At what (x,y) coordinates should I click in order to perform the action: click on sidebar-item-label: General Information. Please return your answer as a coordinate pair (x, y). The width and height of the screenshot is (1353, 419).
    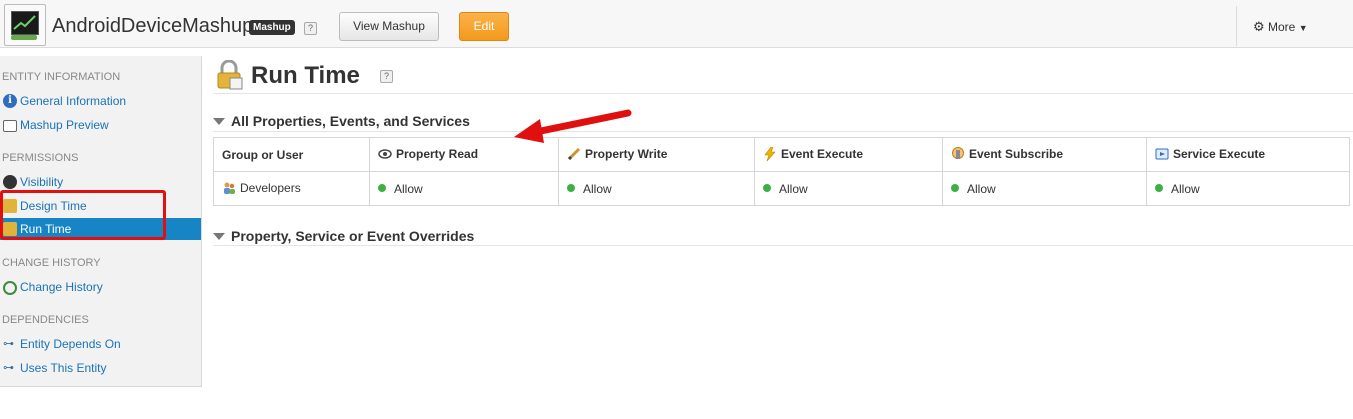
    Looking at the image, I should click on (73, 101).